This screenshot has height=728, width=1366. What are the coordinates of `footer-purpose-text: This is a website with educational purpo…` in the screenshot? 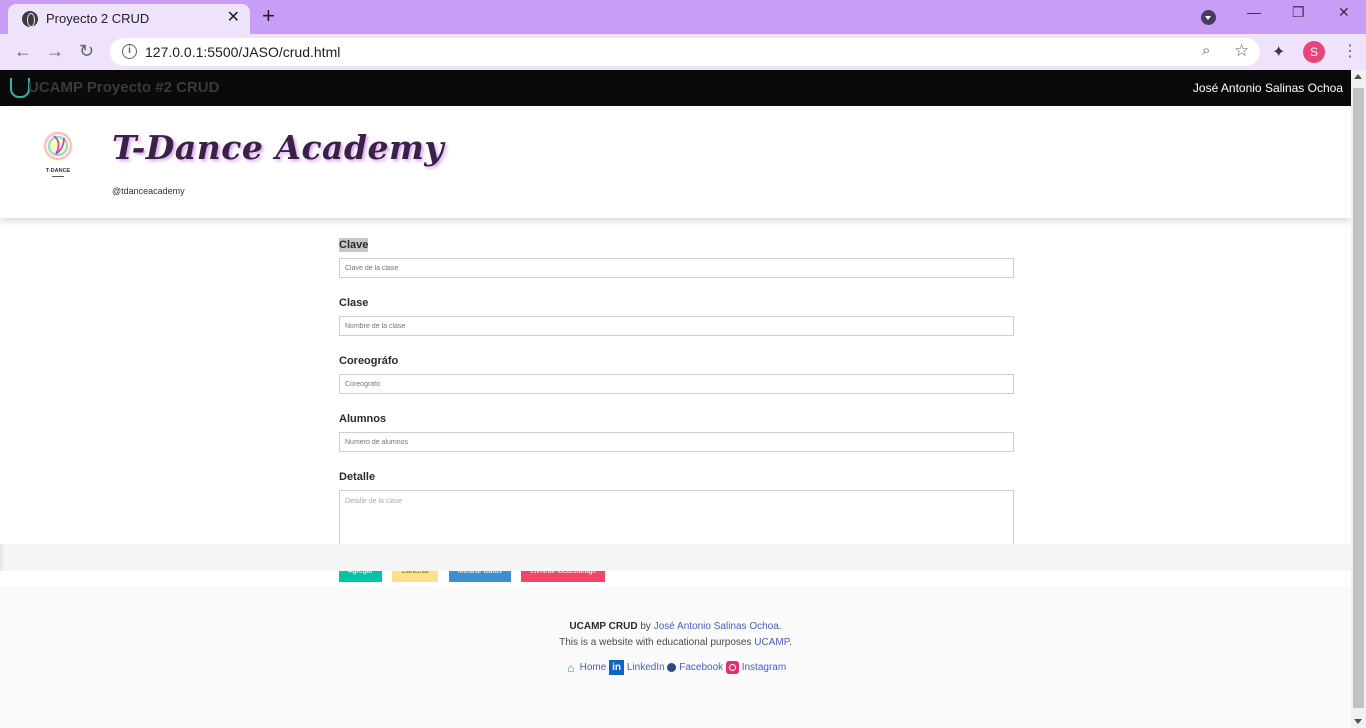 It's located at (655, 642).